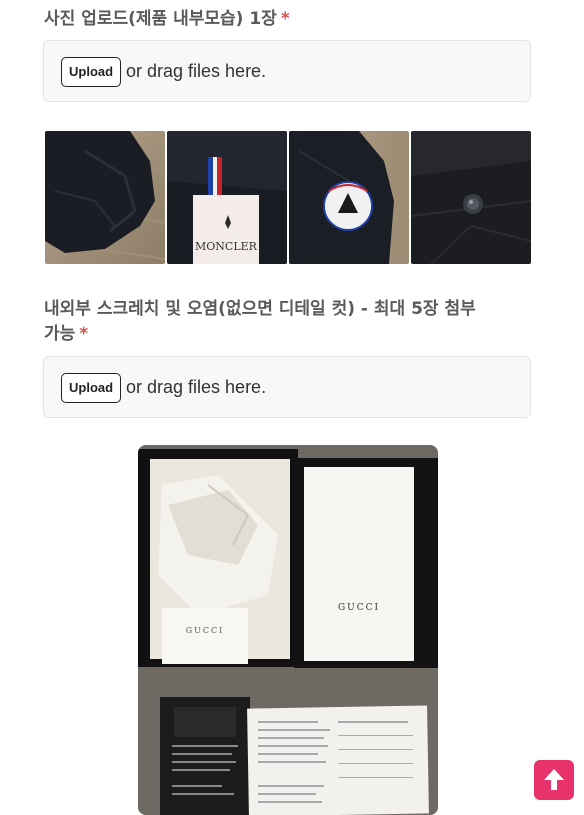 The width and height of the screenshot is (584, 815). Describe the element at coordinates (284, 322) in the screenshot. I see `field-label-scratches: 내외부 스크레치 및 오염(없으면 디테일 컷) - 최대 5장 첨부 가능 *` at that location.